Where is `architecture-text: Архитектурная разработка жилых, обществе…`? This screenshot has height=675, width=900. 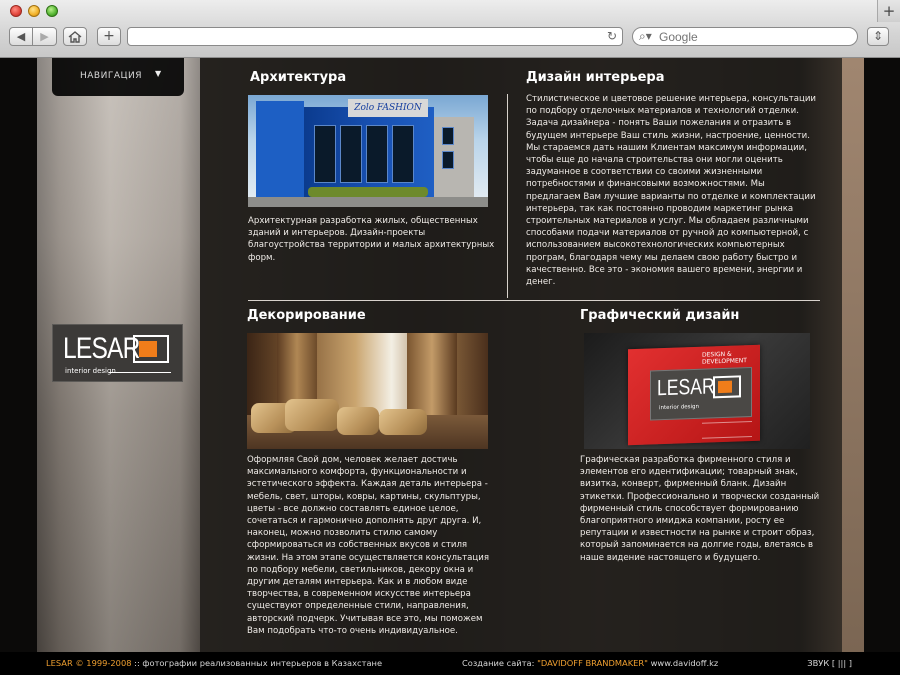 architecture-text: Архитектурная разработка жилых, обществе… is located at coordinates (371, 239).